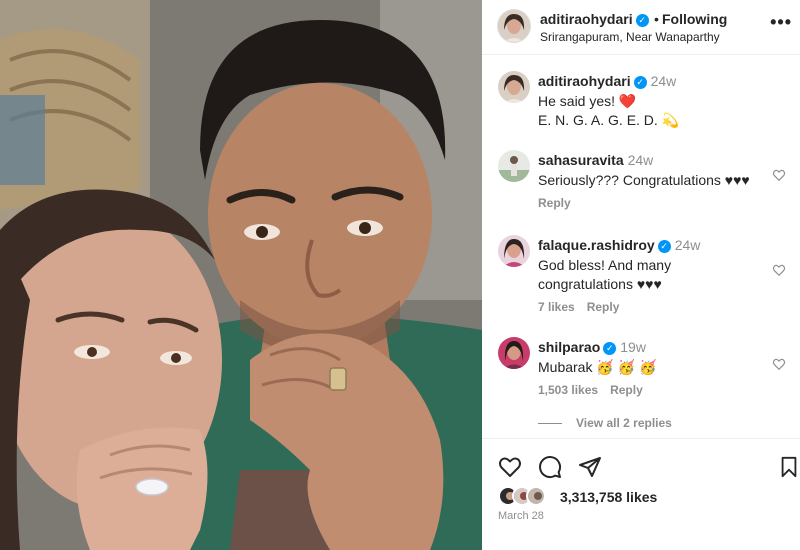  I want to click on post-location-link: Srirangapuram, Near Wanaparthy, so click(630, 37).